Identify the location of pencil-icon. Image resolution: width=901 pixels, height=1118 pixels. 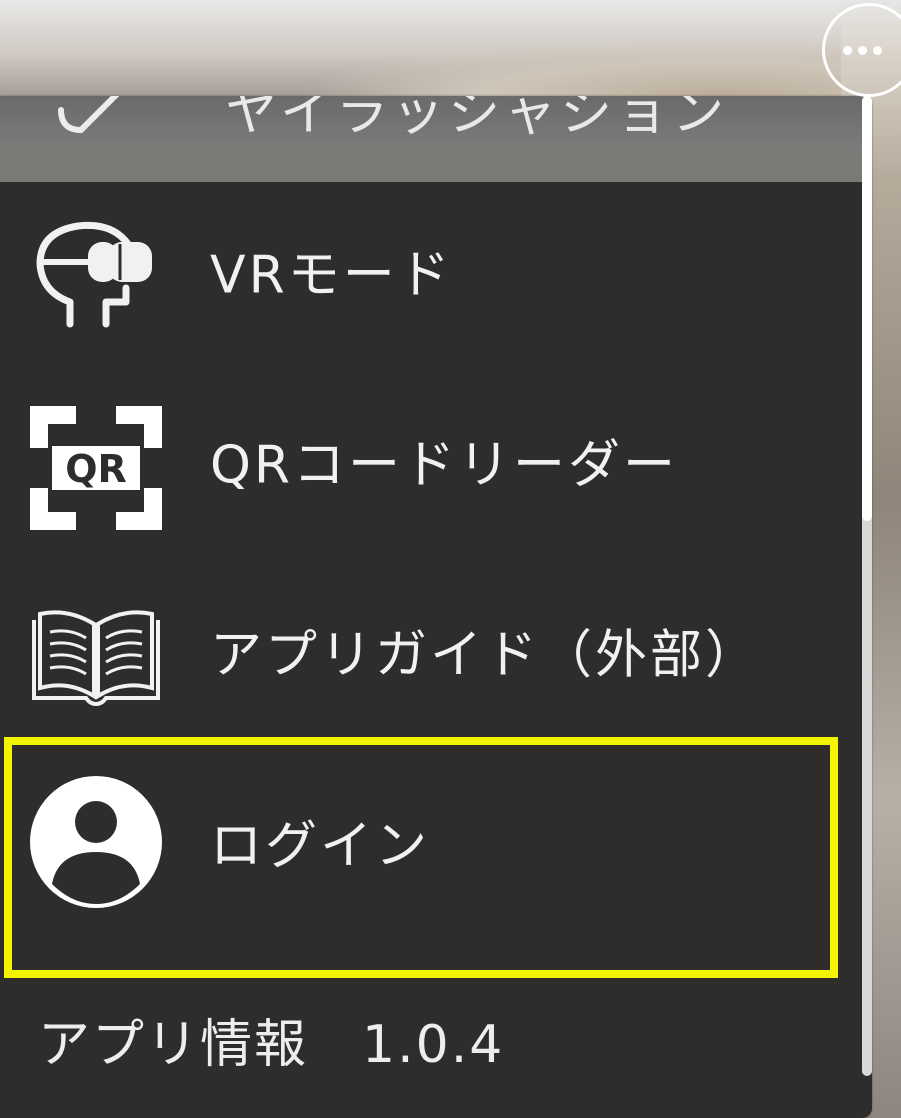
(89, 115).